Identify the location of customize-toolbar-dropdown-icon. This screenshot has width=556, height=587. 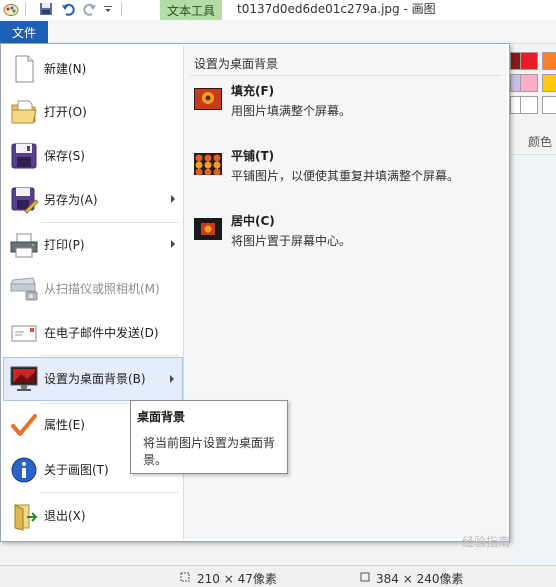
(108, 9).